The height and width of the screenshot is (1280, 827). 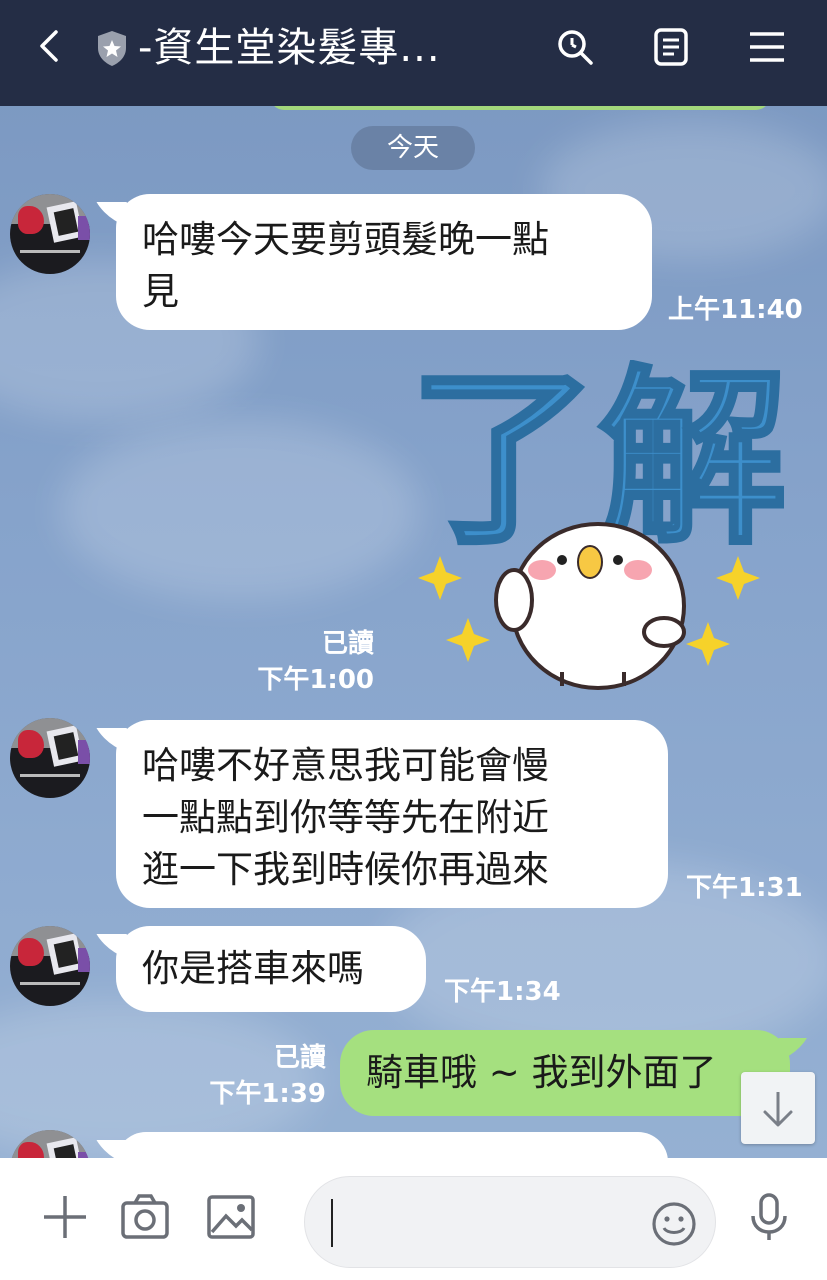 What do you see at coordinates (671, 47) in the screenshot?
I see `notes-icon` at bounding box center [671, 47].